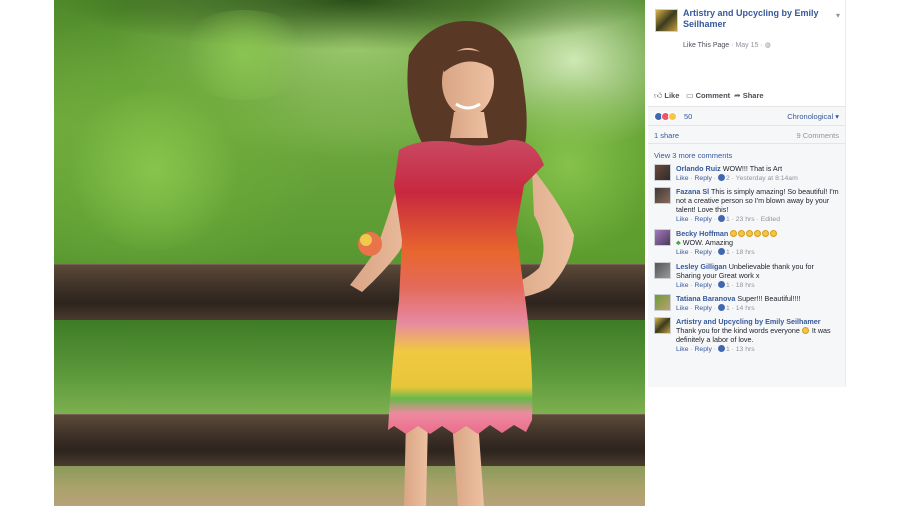  I want to click on comment-text: Thank you for the kind words everyone, so click(738, 330).